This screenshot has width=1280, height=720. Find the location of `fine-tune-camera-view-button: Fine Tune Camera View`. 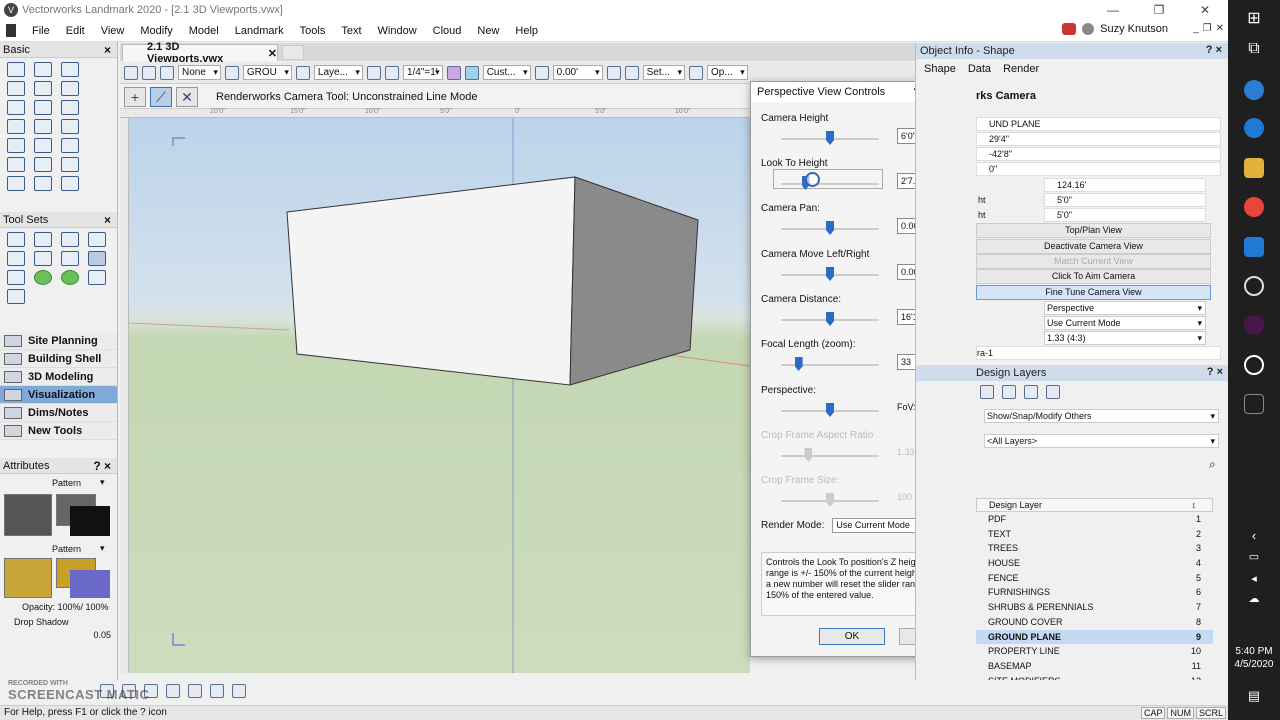

fine-tune-camera-view-button: Fine Tune Camera View is located at coordinates (1093, 292).